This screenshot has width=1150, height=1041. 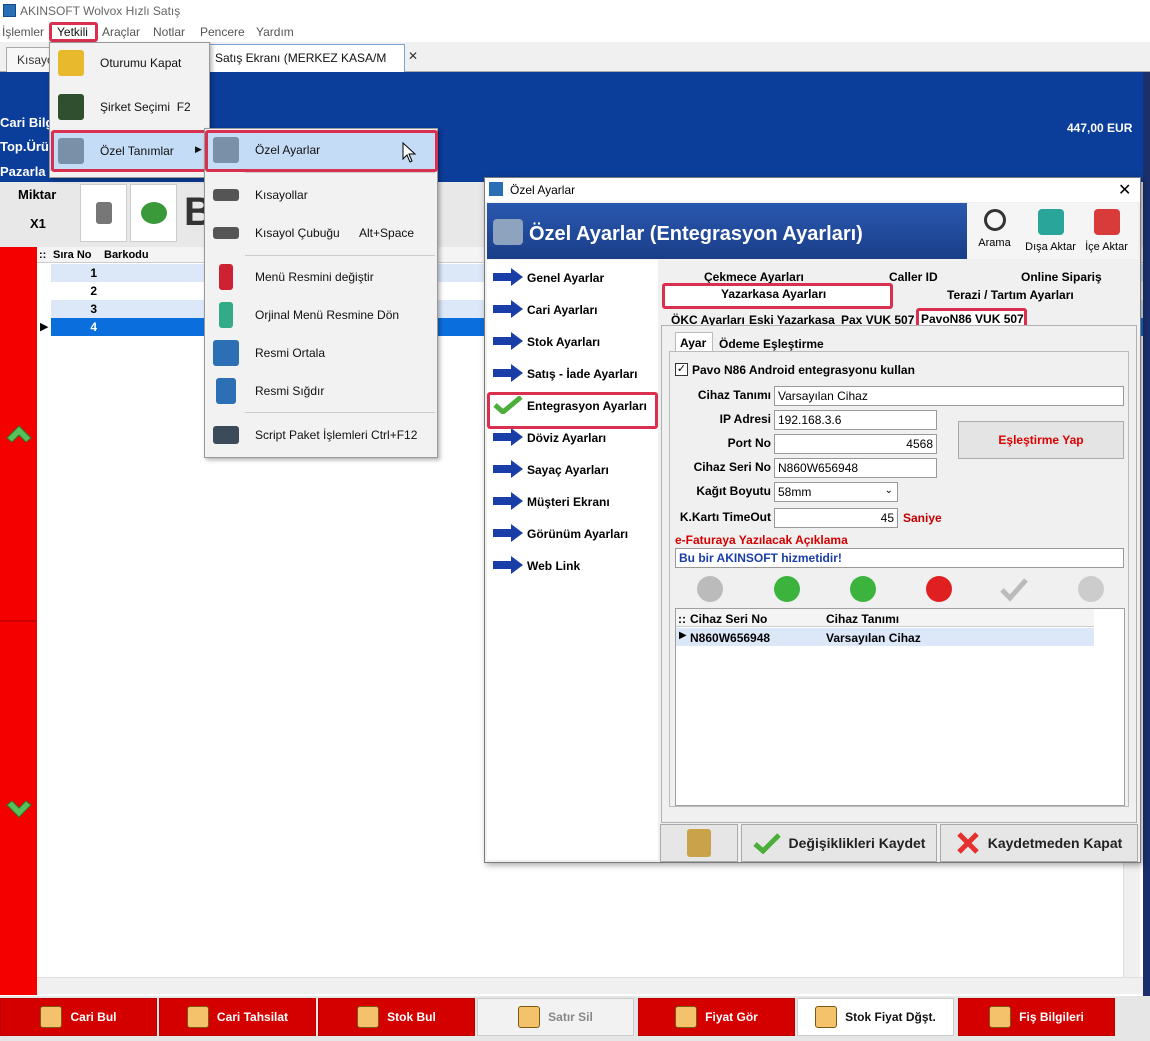 What do you see at coordinates (129, 63) in the screenshot?
I see `menu-oturumu-kapat: Oturumu Kapat` at bounding box center [129, 63].